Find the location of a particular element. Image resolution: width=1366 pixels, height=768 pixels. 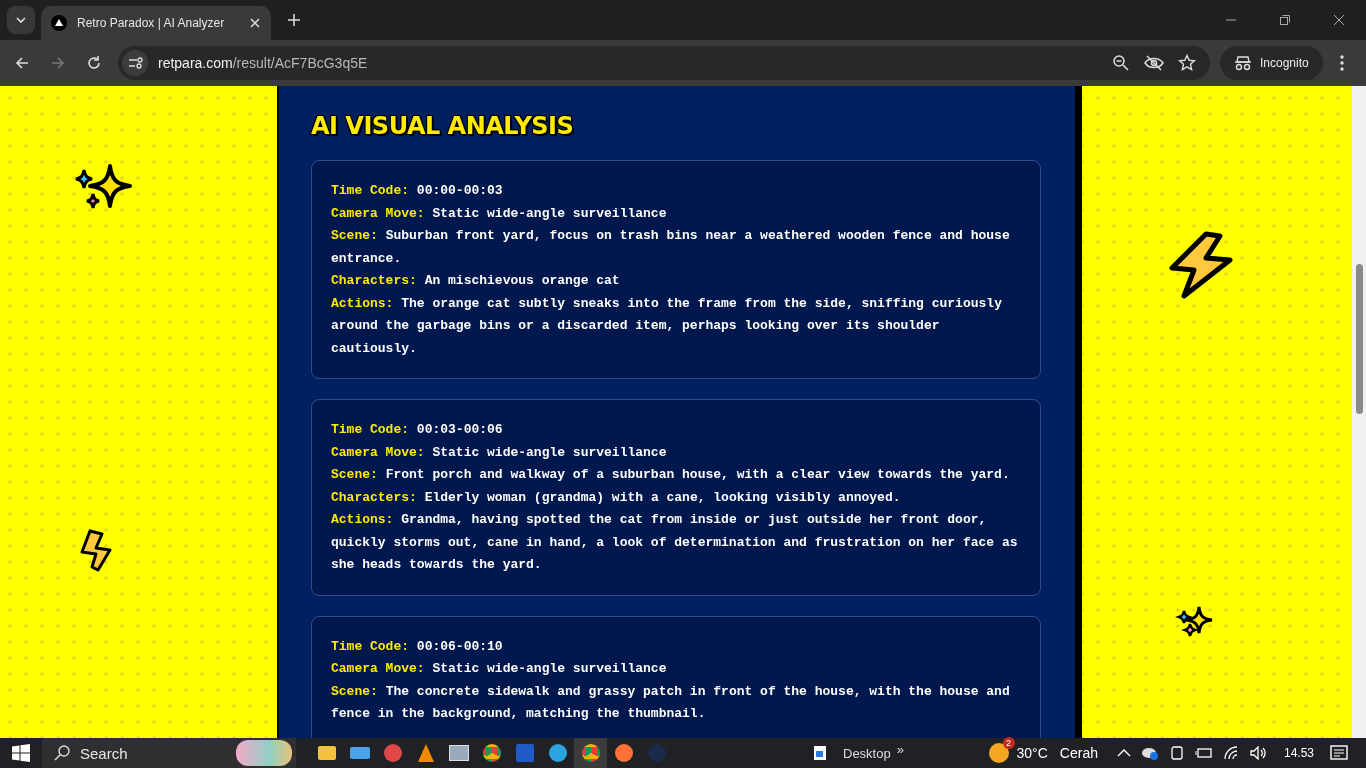

incognito-button: Incognito is located at coordinates (1271, 63).